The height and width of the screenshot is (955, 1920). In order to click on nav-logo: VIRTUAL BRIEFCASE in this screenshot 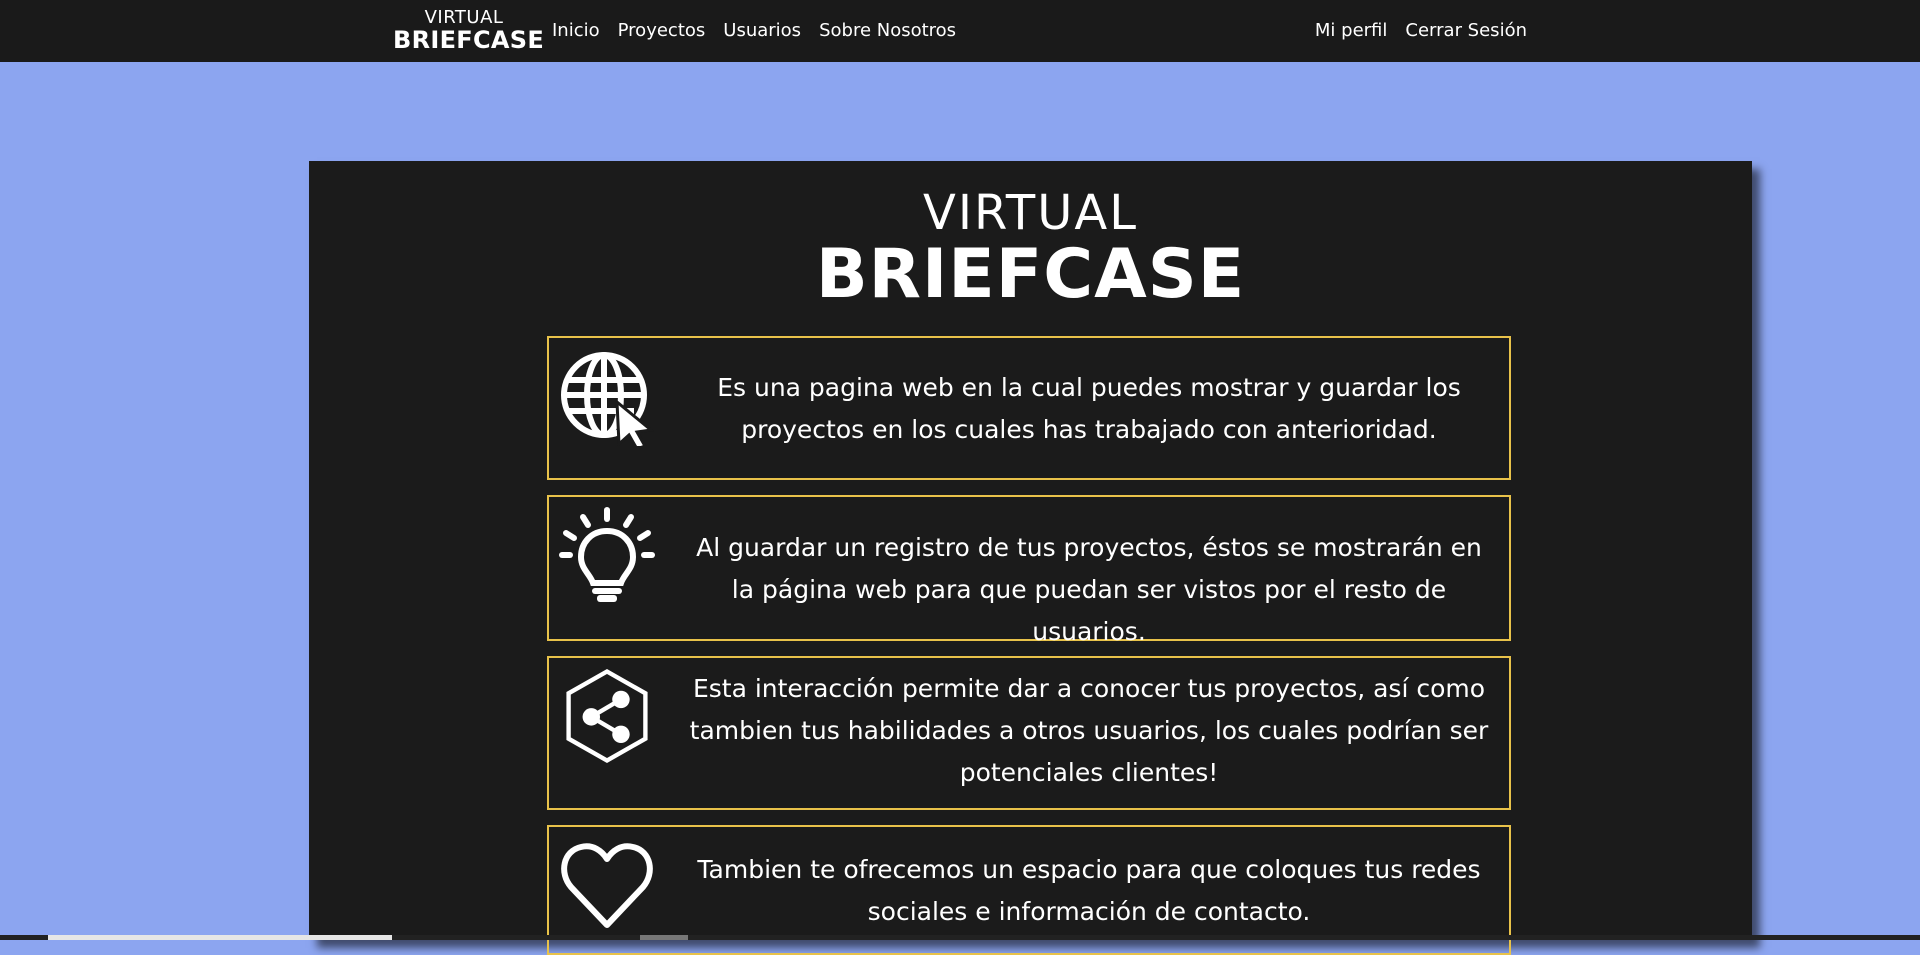, I will do `click(469, 30)`.